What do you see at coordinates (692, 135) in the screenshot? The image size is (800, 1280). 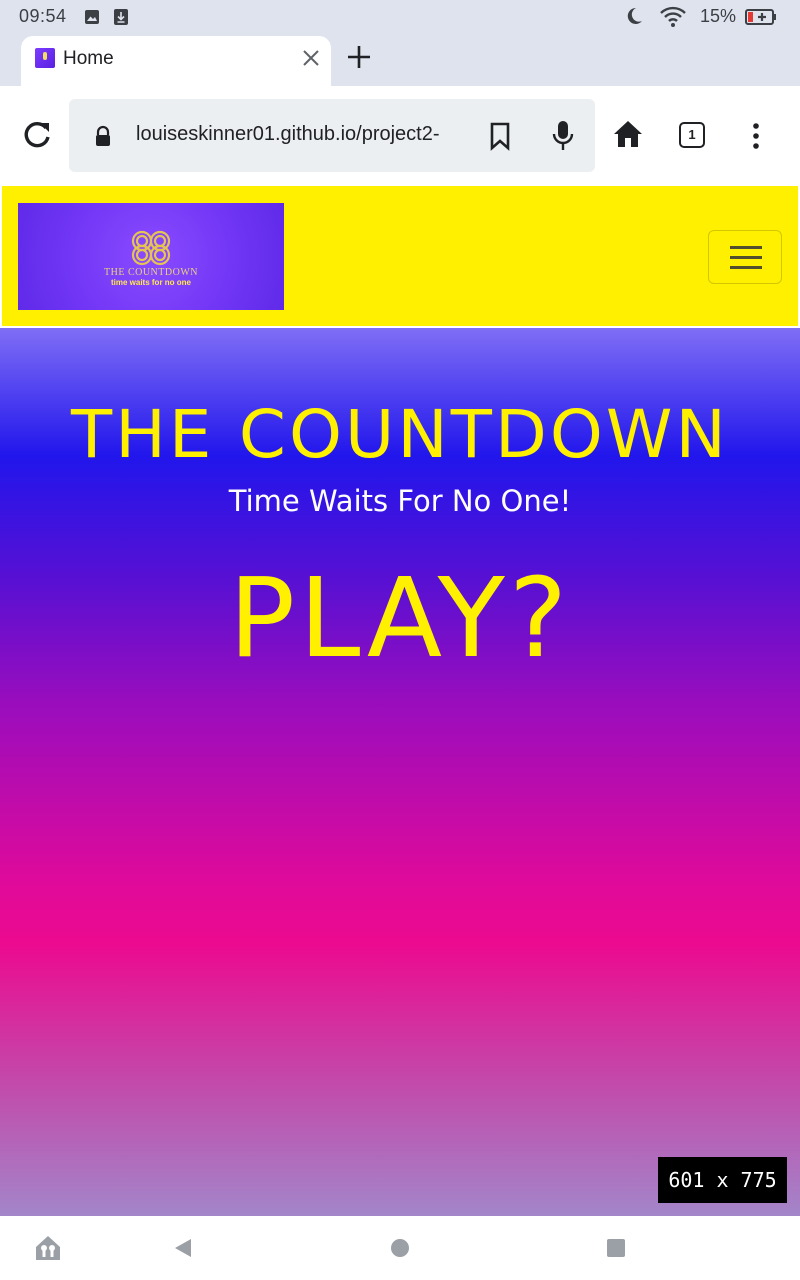 I see `tab-switcher-button: 1` at bounding box center [692, 135].